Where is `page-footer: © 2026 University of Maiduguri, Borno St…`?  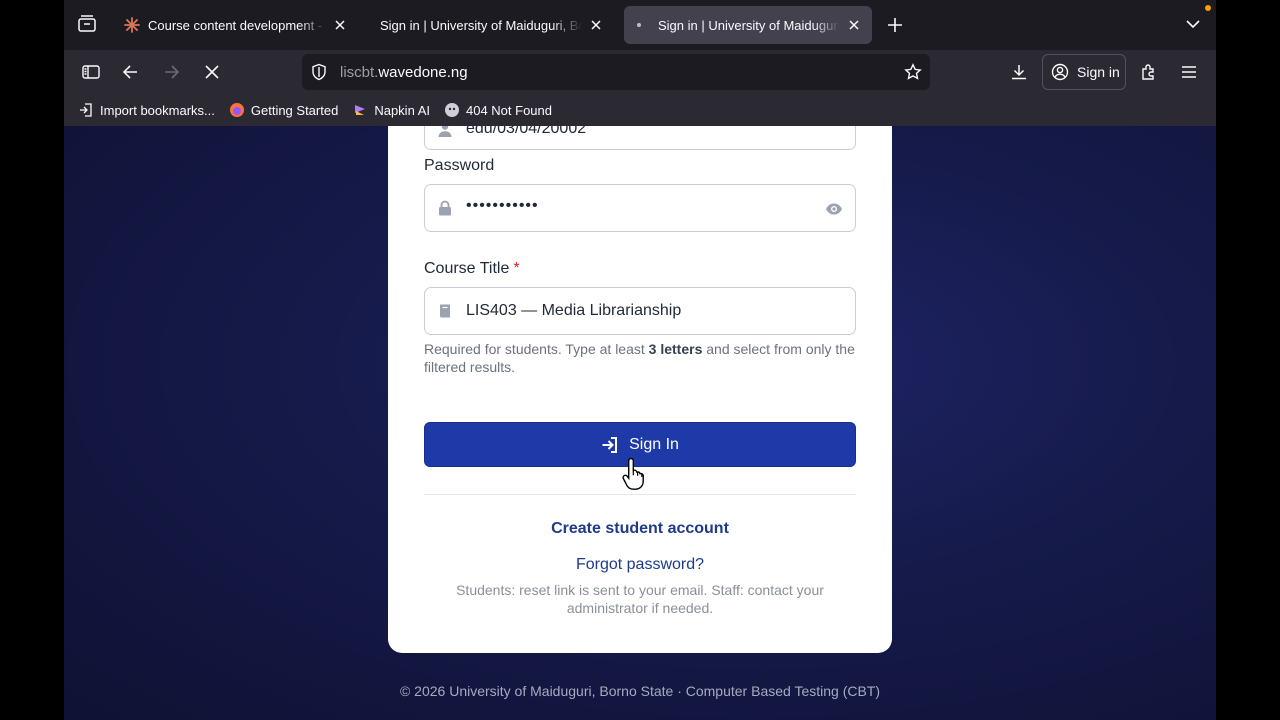
page-footer: © 2026 University of Maiduguri, Borno St… is located at coordinates (640, 691).